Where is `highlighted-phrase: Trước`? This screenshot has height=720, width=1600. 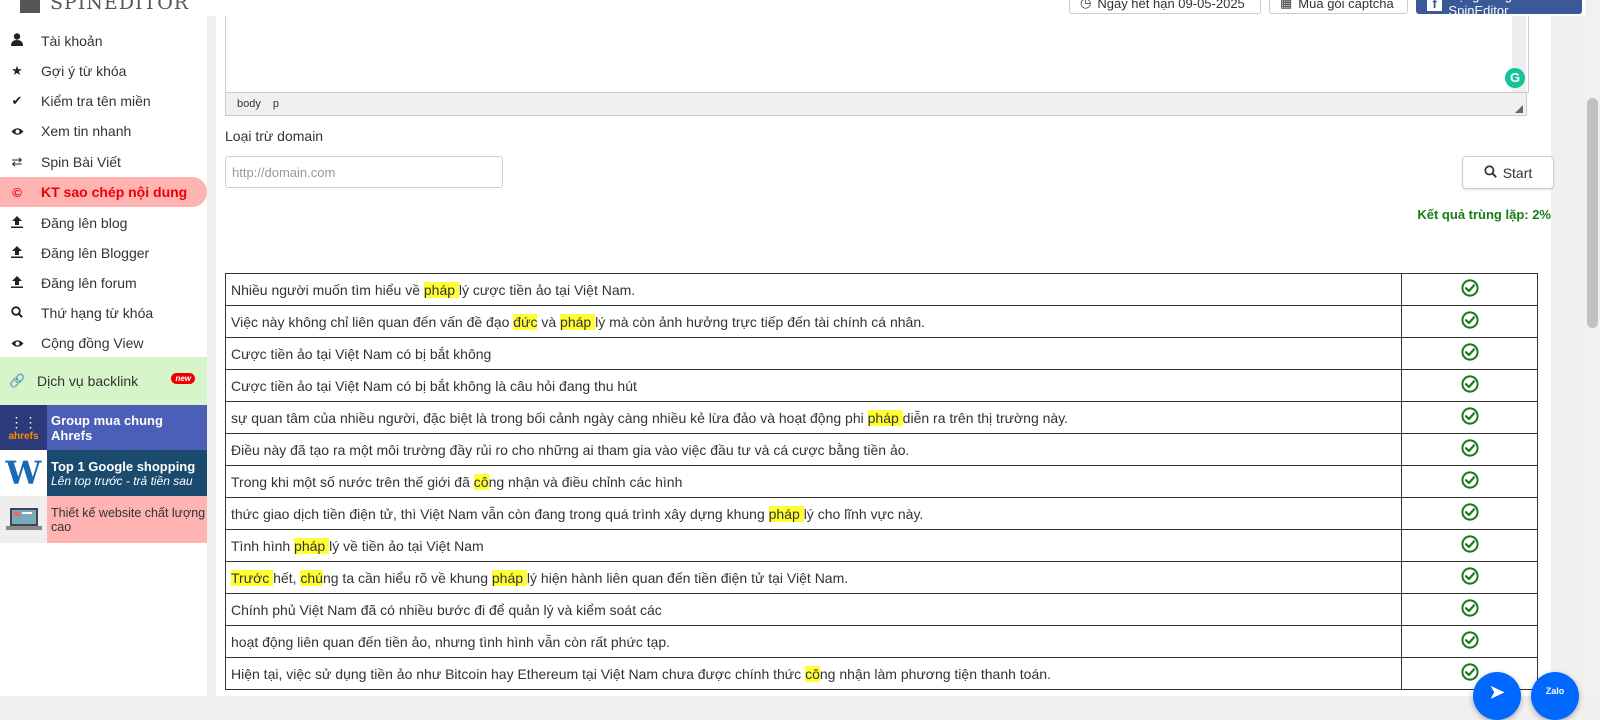 highlighted-phrase: Trước is located at coordinates (252, 577).